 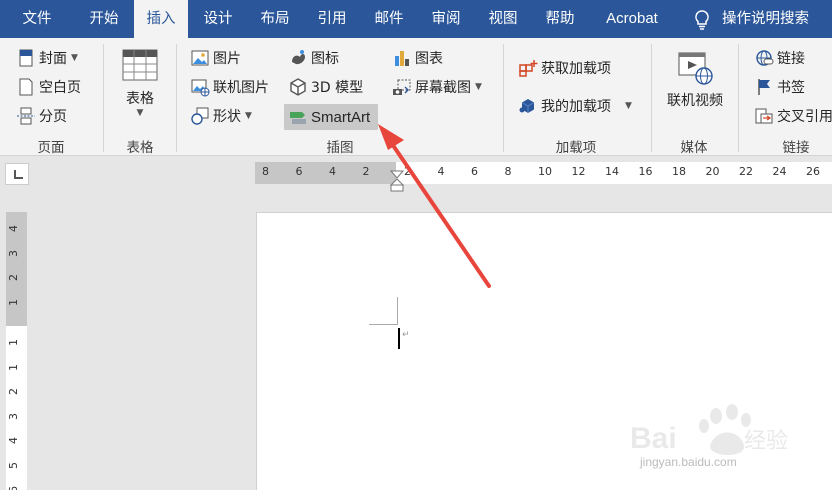 What do you see at coordinates (653, 438) in the screenshot?
I see `svg-text: Bai` at bounding box center [653, 438].